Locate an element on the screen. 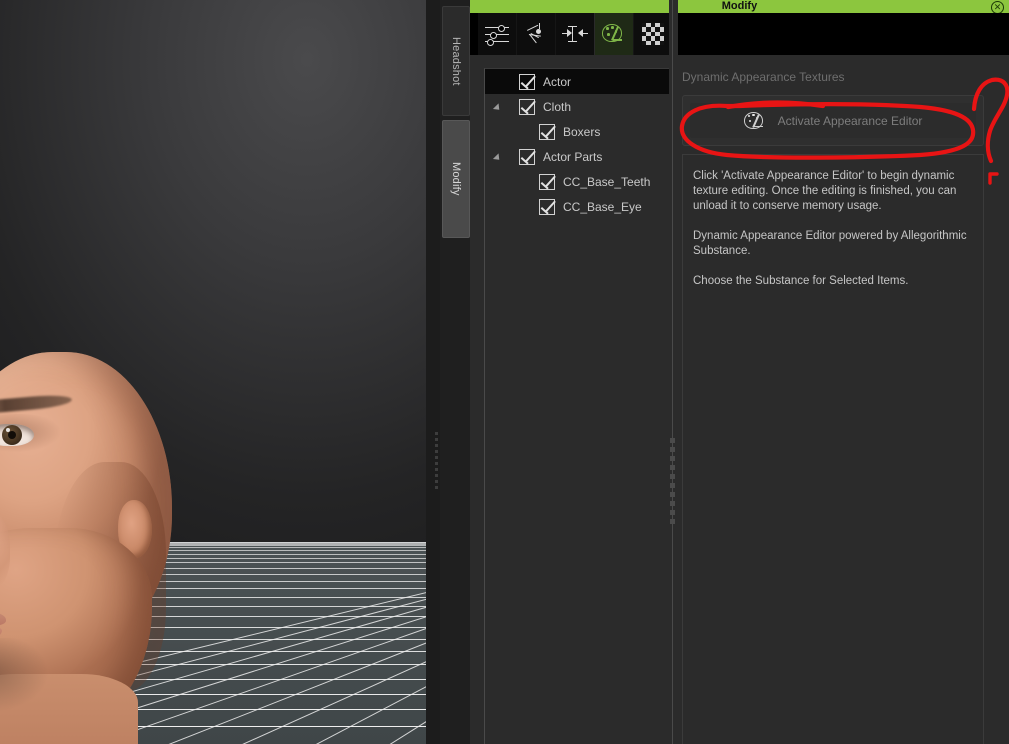 The width and height of the screenshot is (1009, 744). vertical-tab-strip: Headshot Modify is located at coordinates (455, 372).